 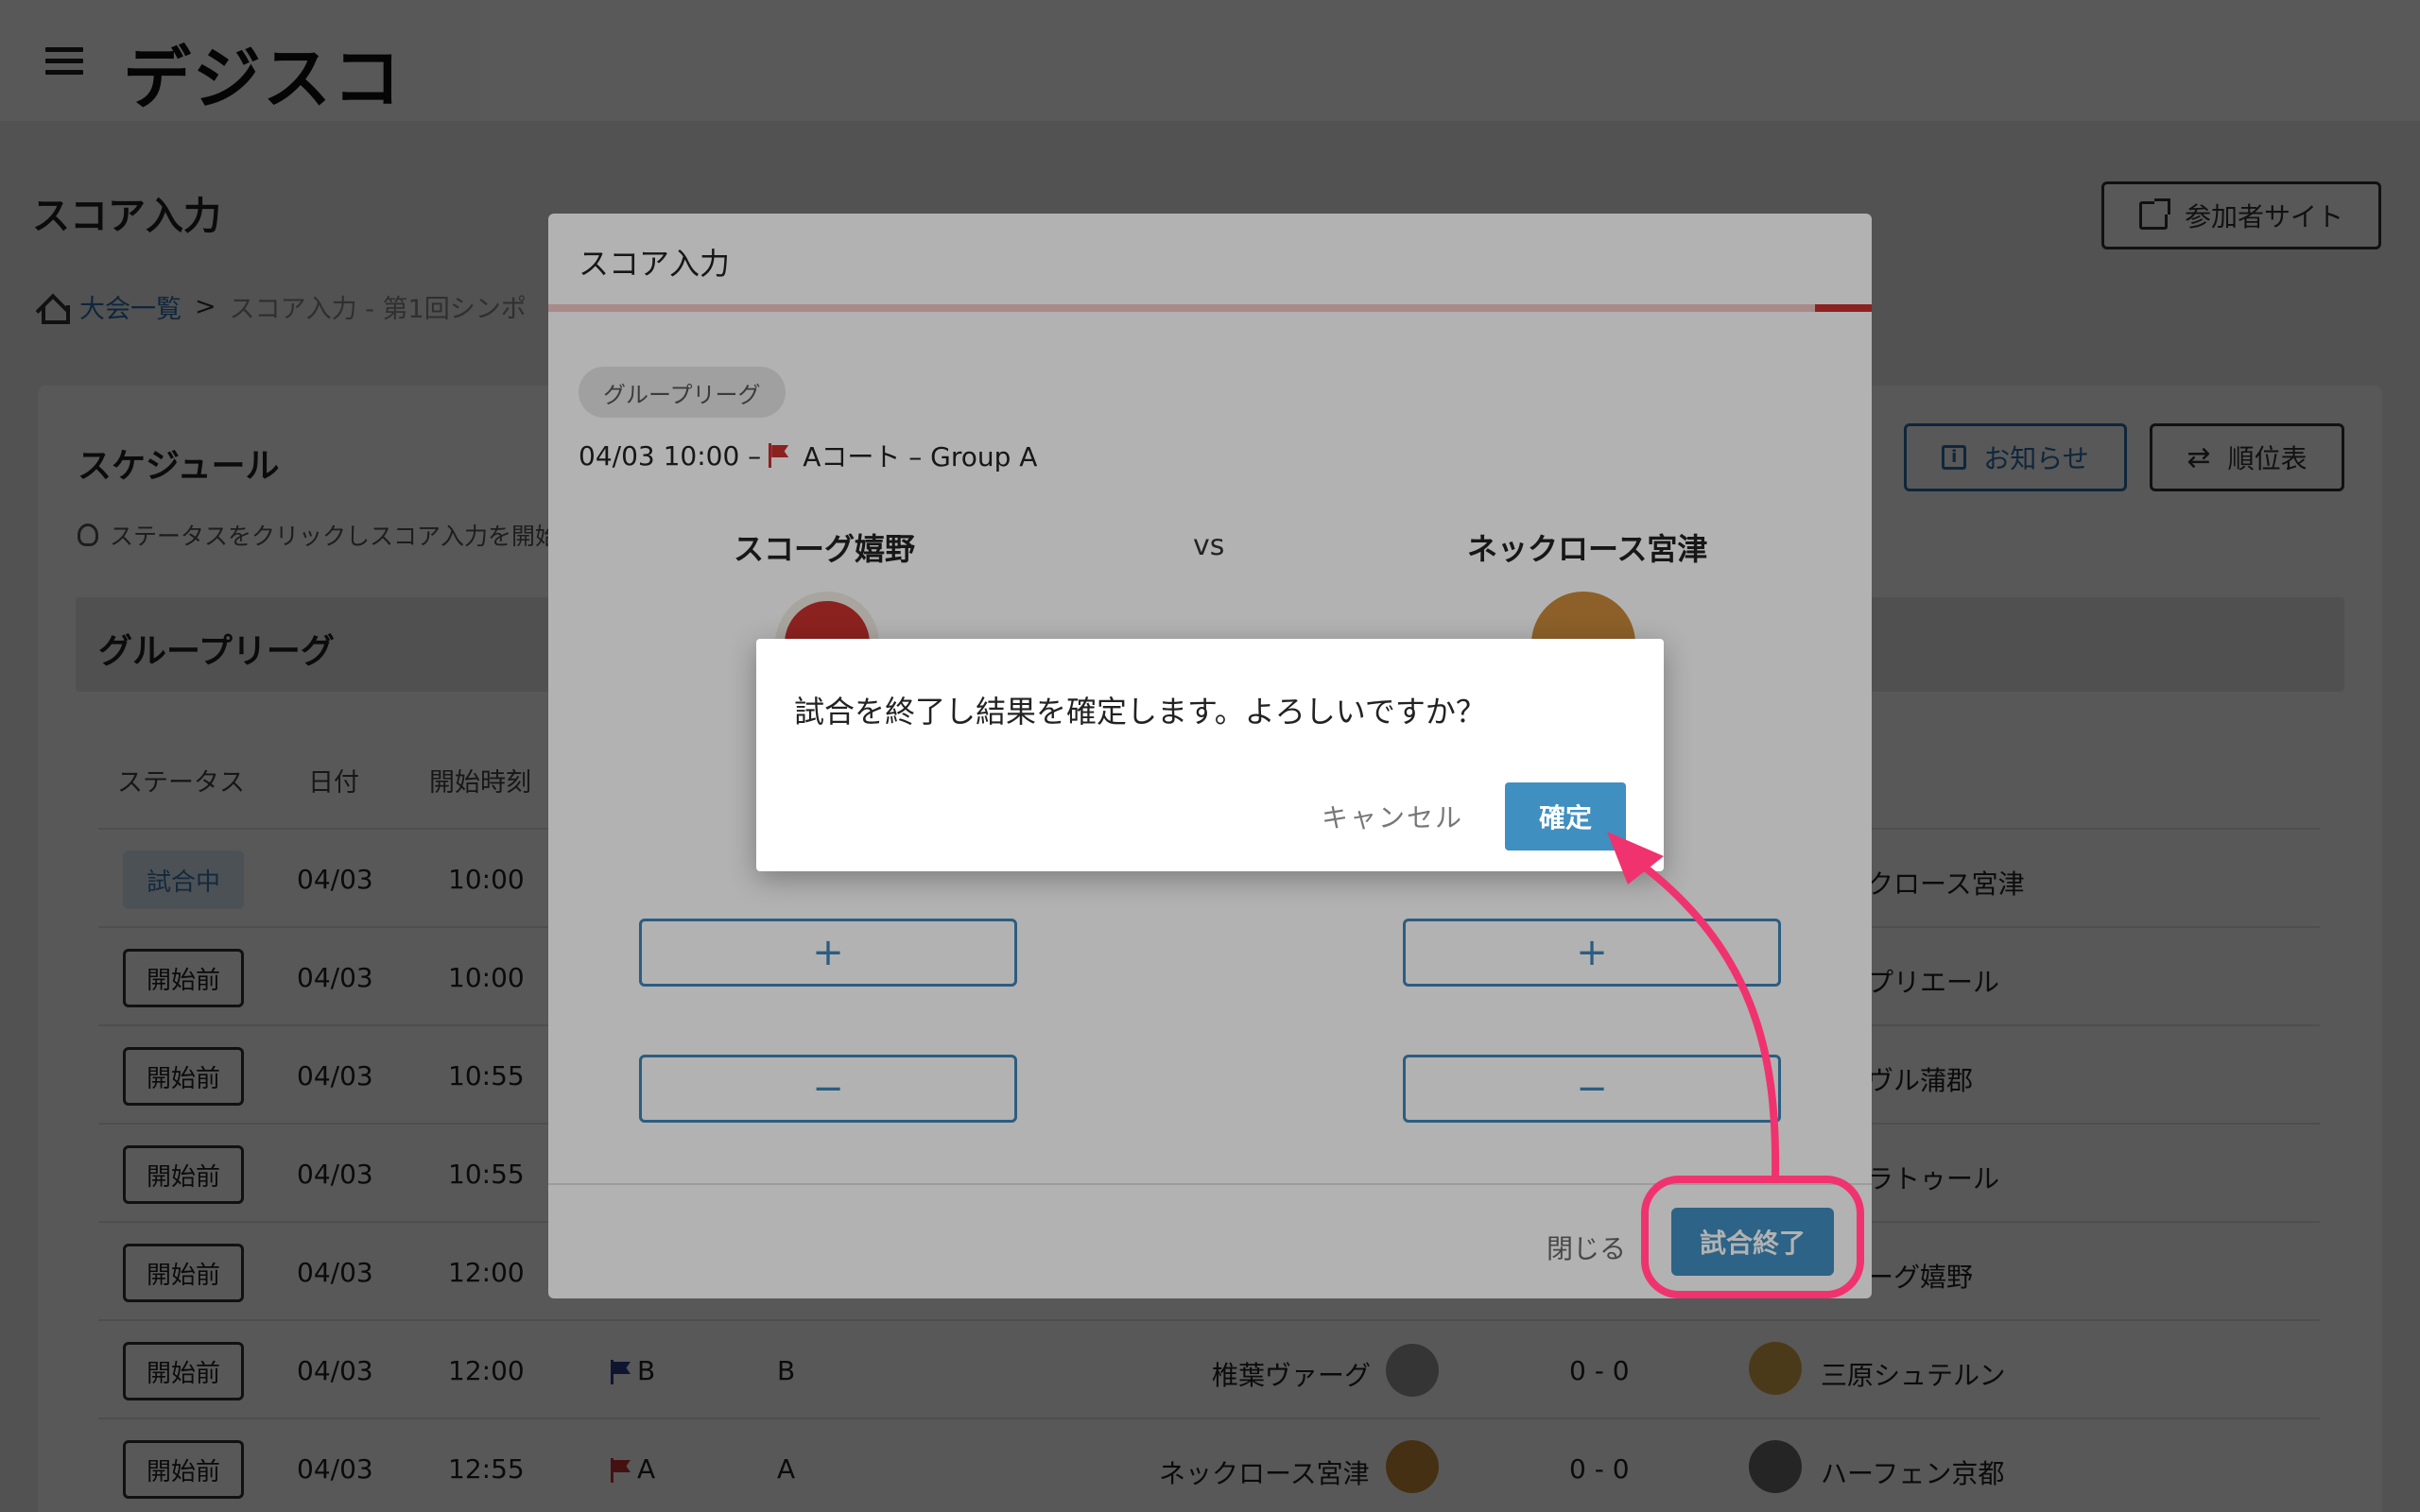 I want to click on confirm-button: 確定, so click(x=1566, y=816).